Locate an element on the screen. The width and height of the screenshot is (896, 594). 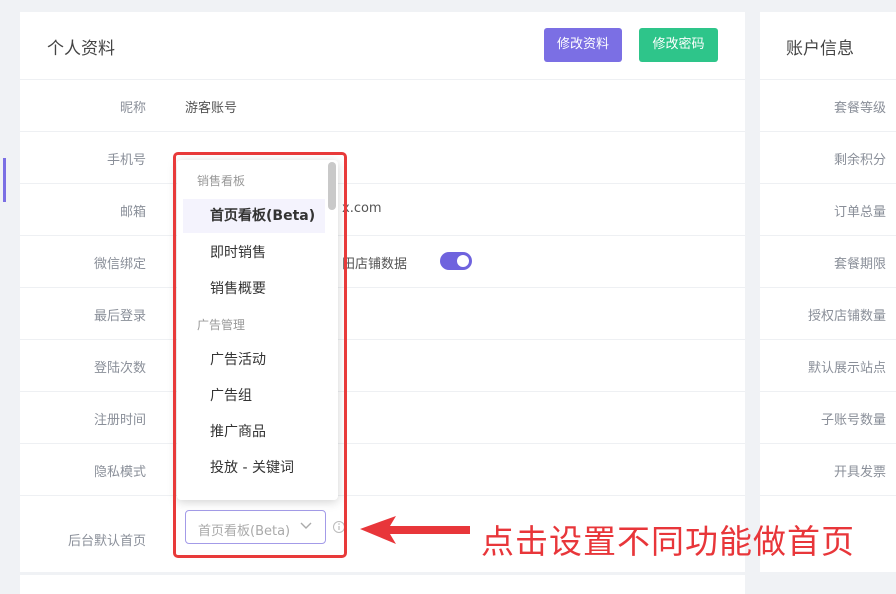
row-label: 昵称 is located at coordinates (132, 108).